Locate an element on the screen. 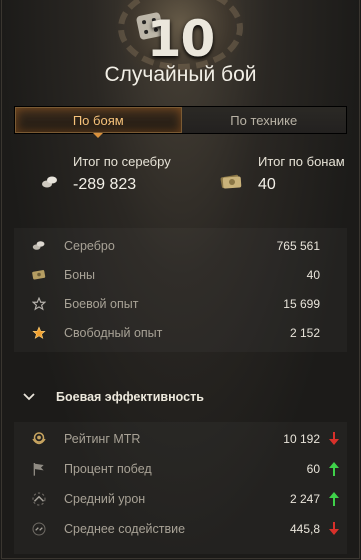 The height and width of the screenshot is (560, 361). assist-icon is located at coordinates (39, 529).